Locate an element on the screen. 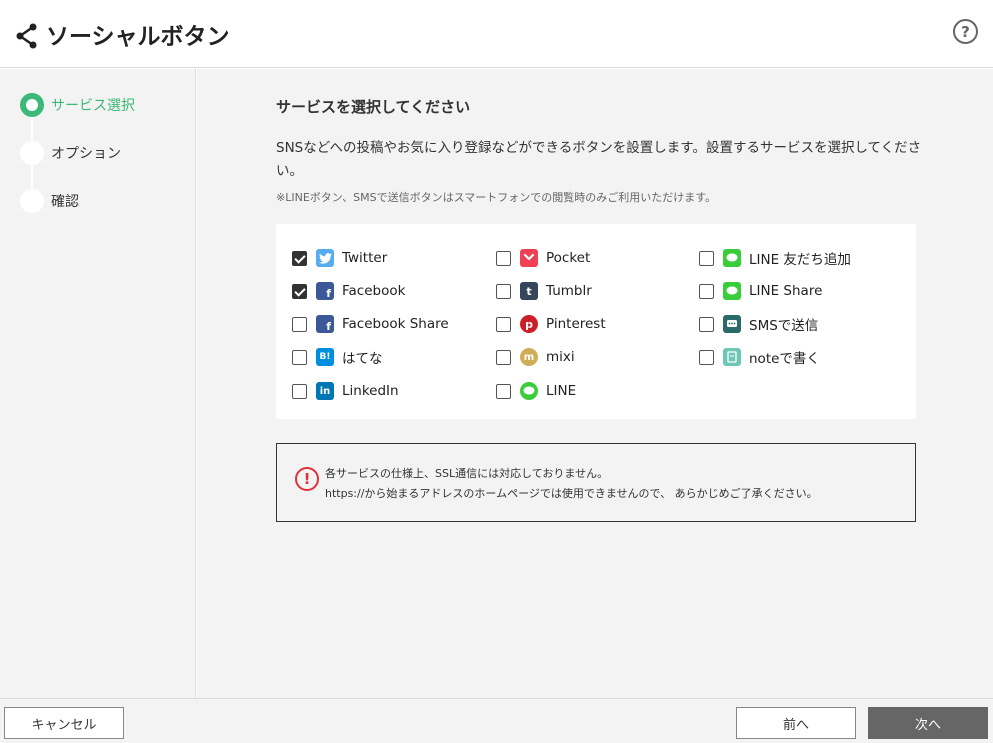 The height and width of the screenshot is (743, 993). warning-line-1: 各サービスの仕様上、SSL通信には対応しておりません。 is located at coordinates (467, 473).